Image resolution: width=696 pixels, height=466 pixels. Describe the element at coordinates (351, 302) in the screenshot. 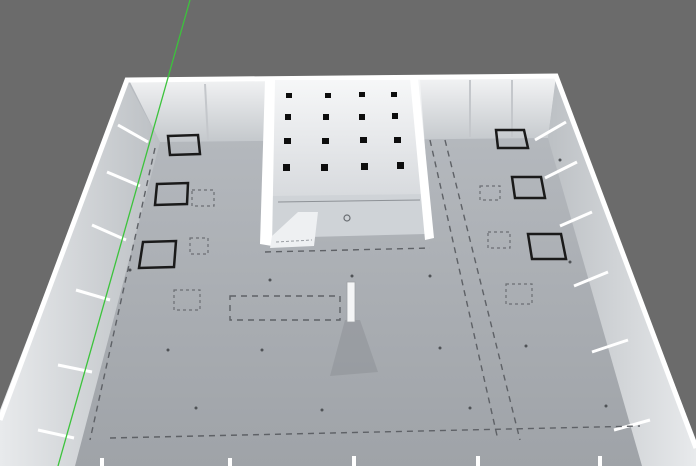

I see `center-post` at that location.